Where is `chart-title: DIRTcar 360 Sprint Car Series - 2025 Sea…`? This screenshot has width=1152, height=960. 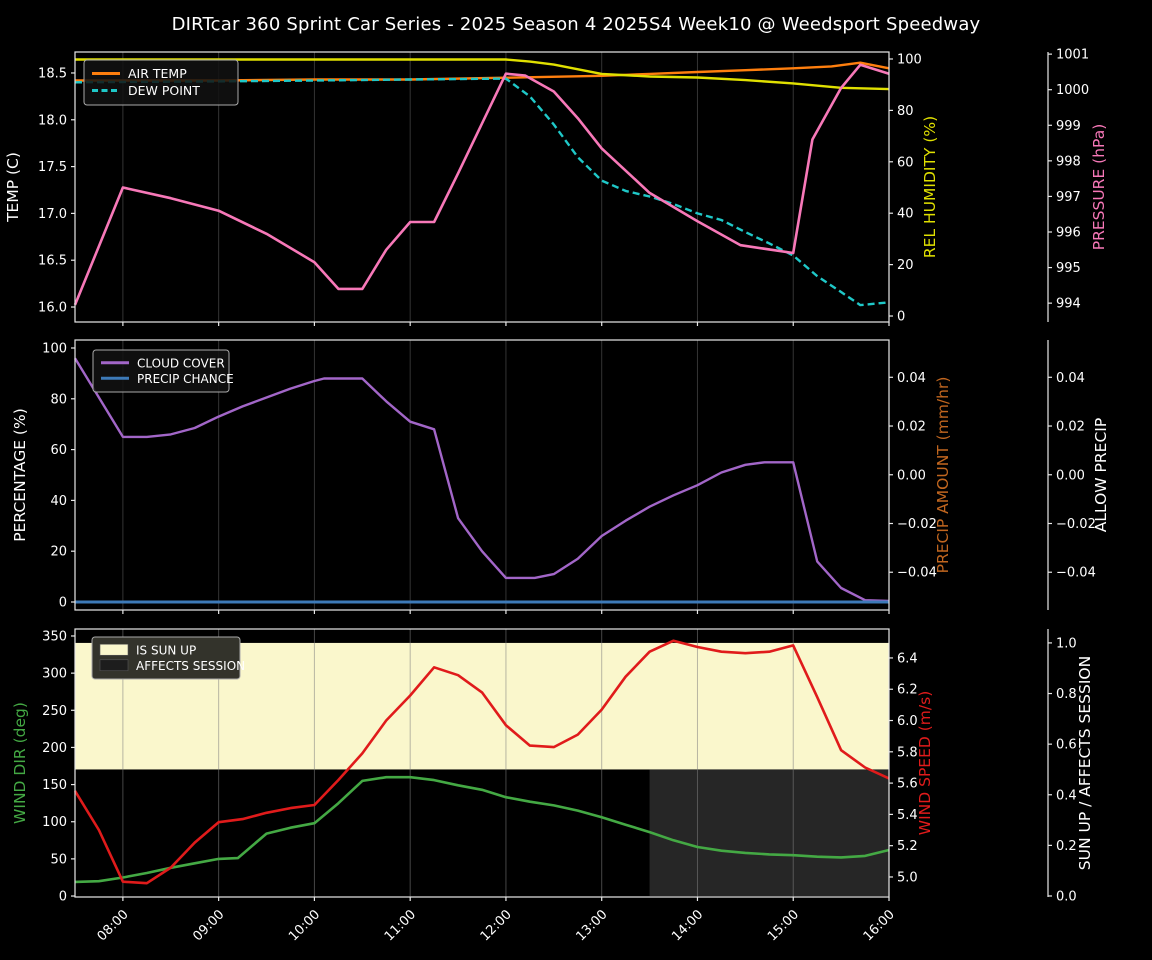
chart-title: DIRTcar 360 Sprint Car Series - 2025 Sea… is located at coordinates (576, 24).